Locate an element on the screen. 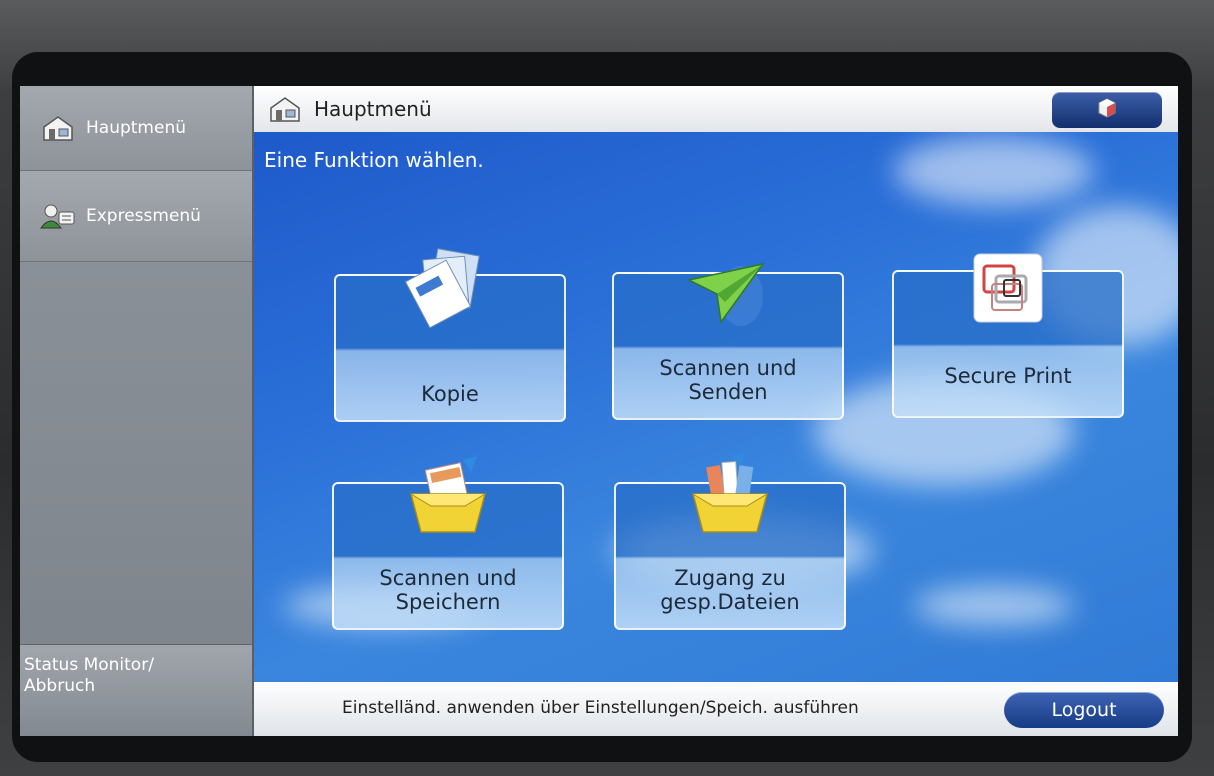 The height and width of the screenshot is (776, 1214). sidebar-item-expressmenu: Expressmenü is located at coordinates (136, 216).